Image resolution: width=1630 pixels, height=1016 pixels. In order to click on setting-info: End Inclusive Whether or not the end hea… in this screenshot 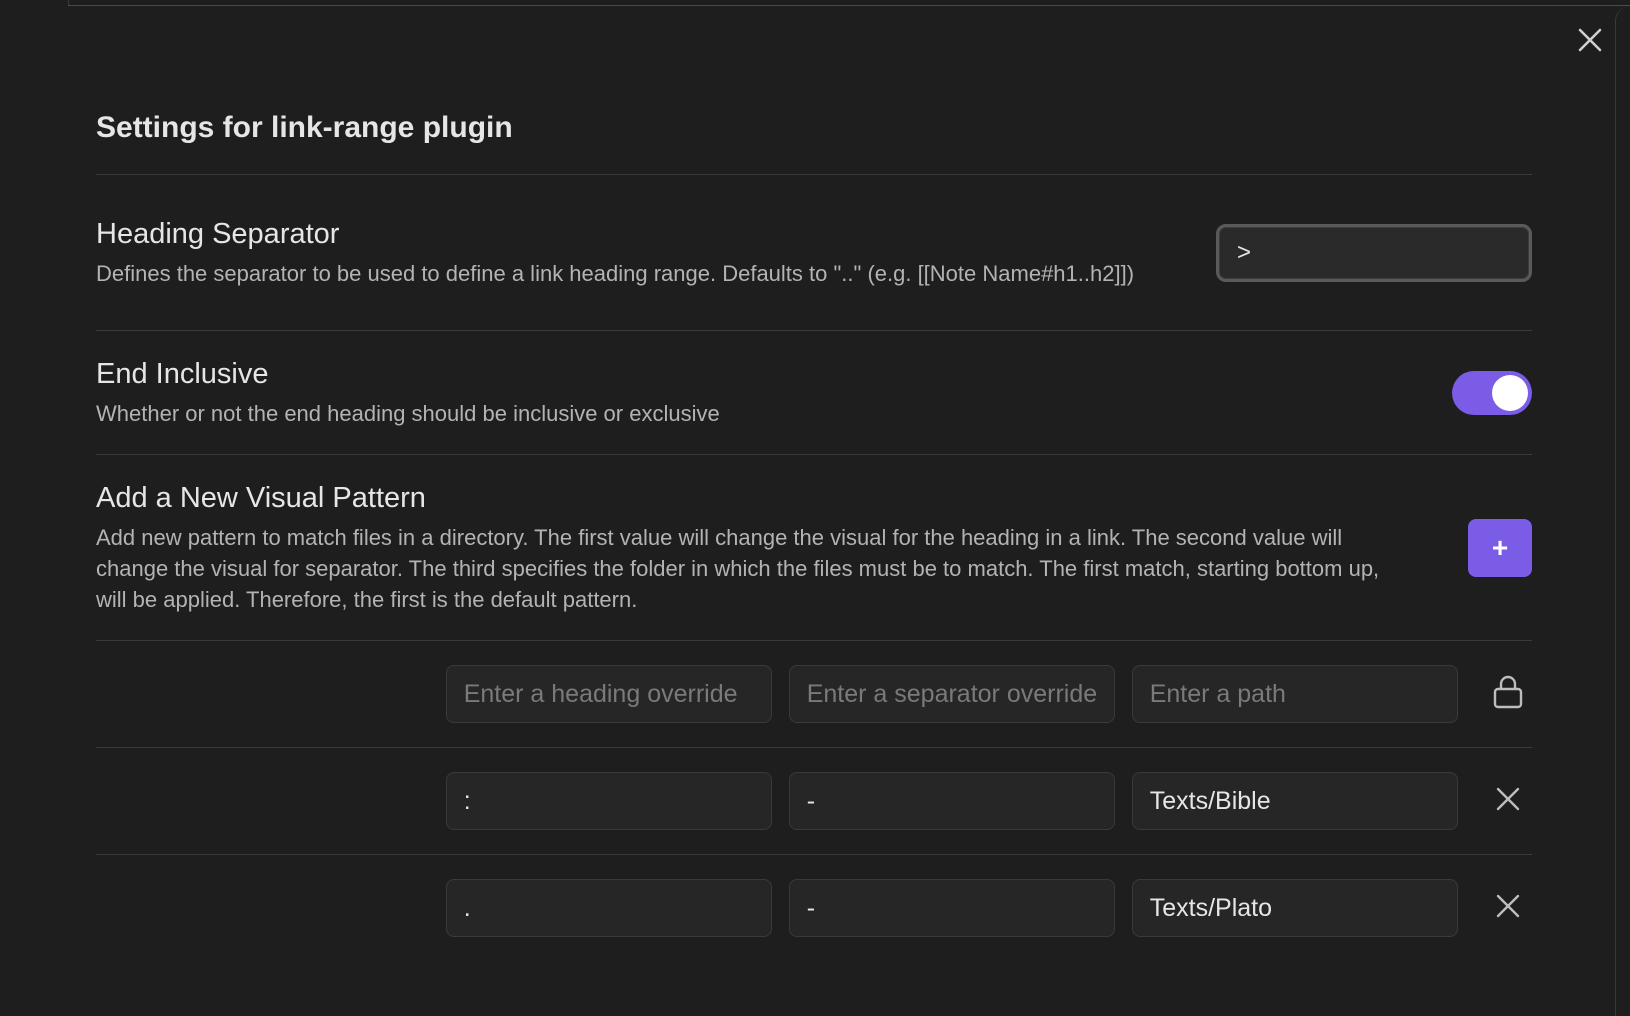, I will do `click(774, 392)`.